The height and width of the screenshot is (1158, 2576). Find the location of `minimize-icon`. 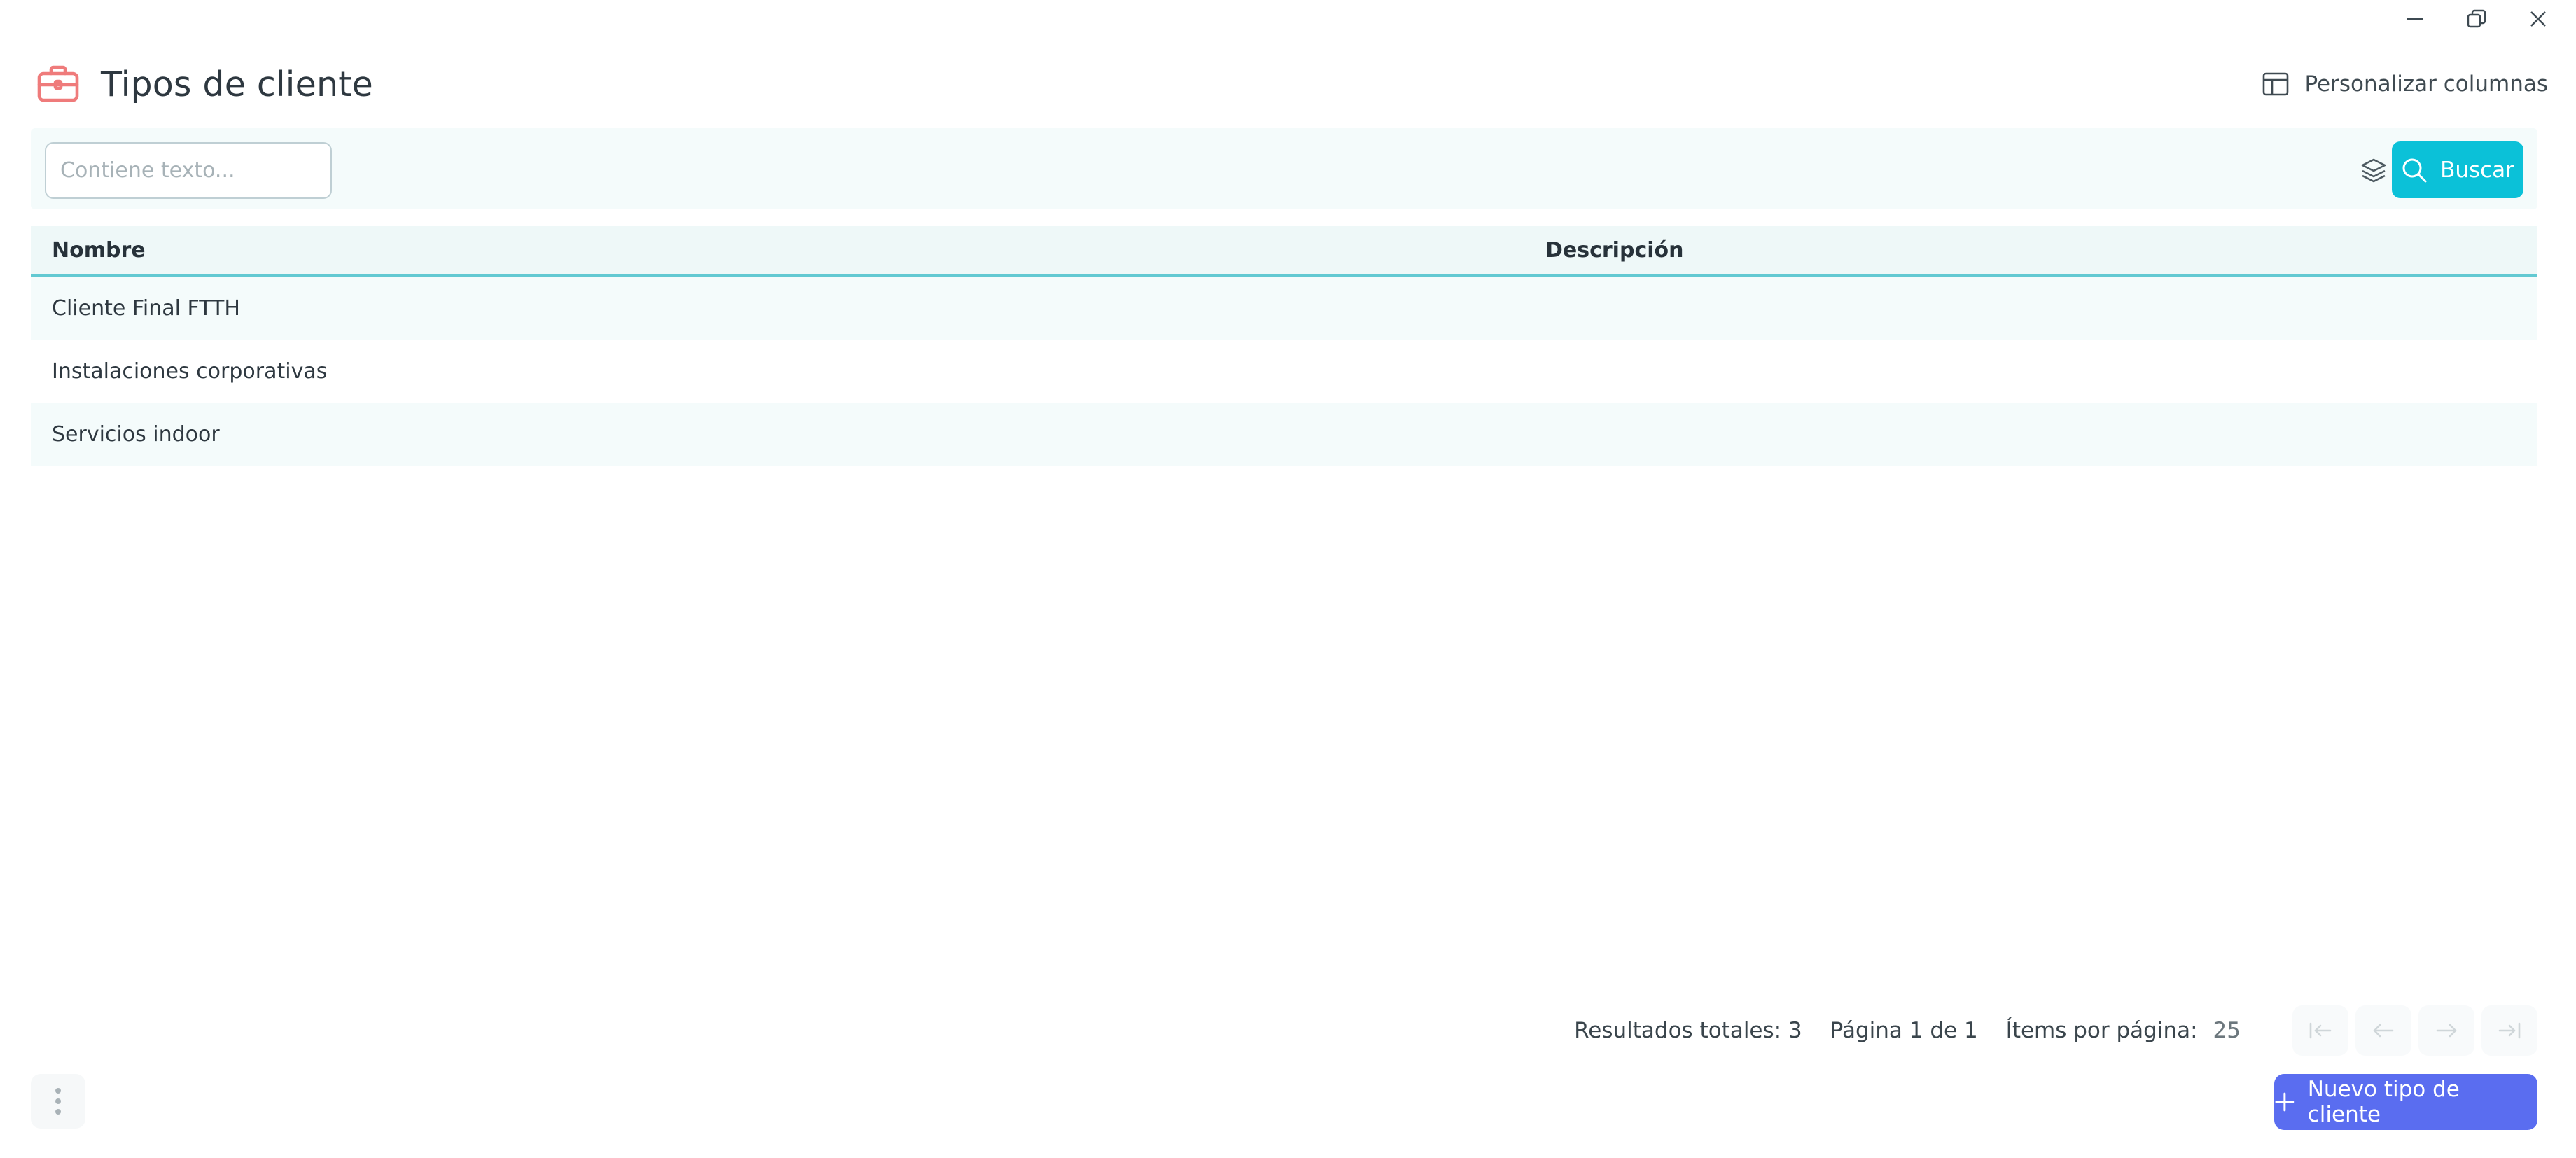

minimize-icon is located at coordinates (2415, 19).